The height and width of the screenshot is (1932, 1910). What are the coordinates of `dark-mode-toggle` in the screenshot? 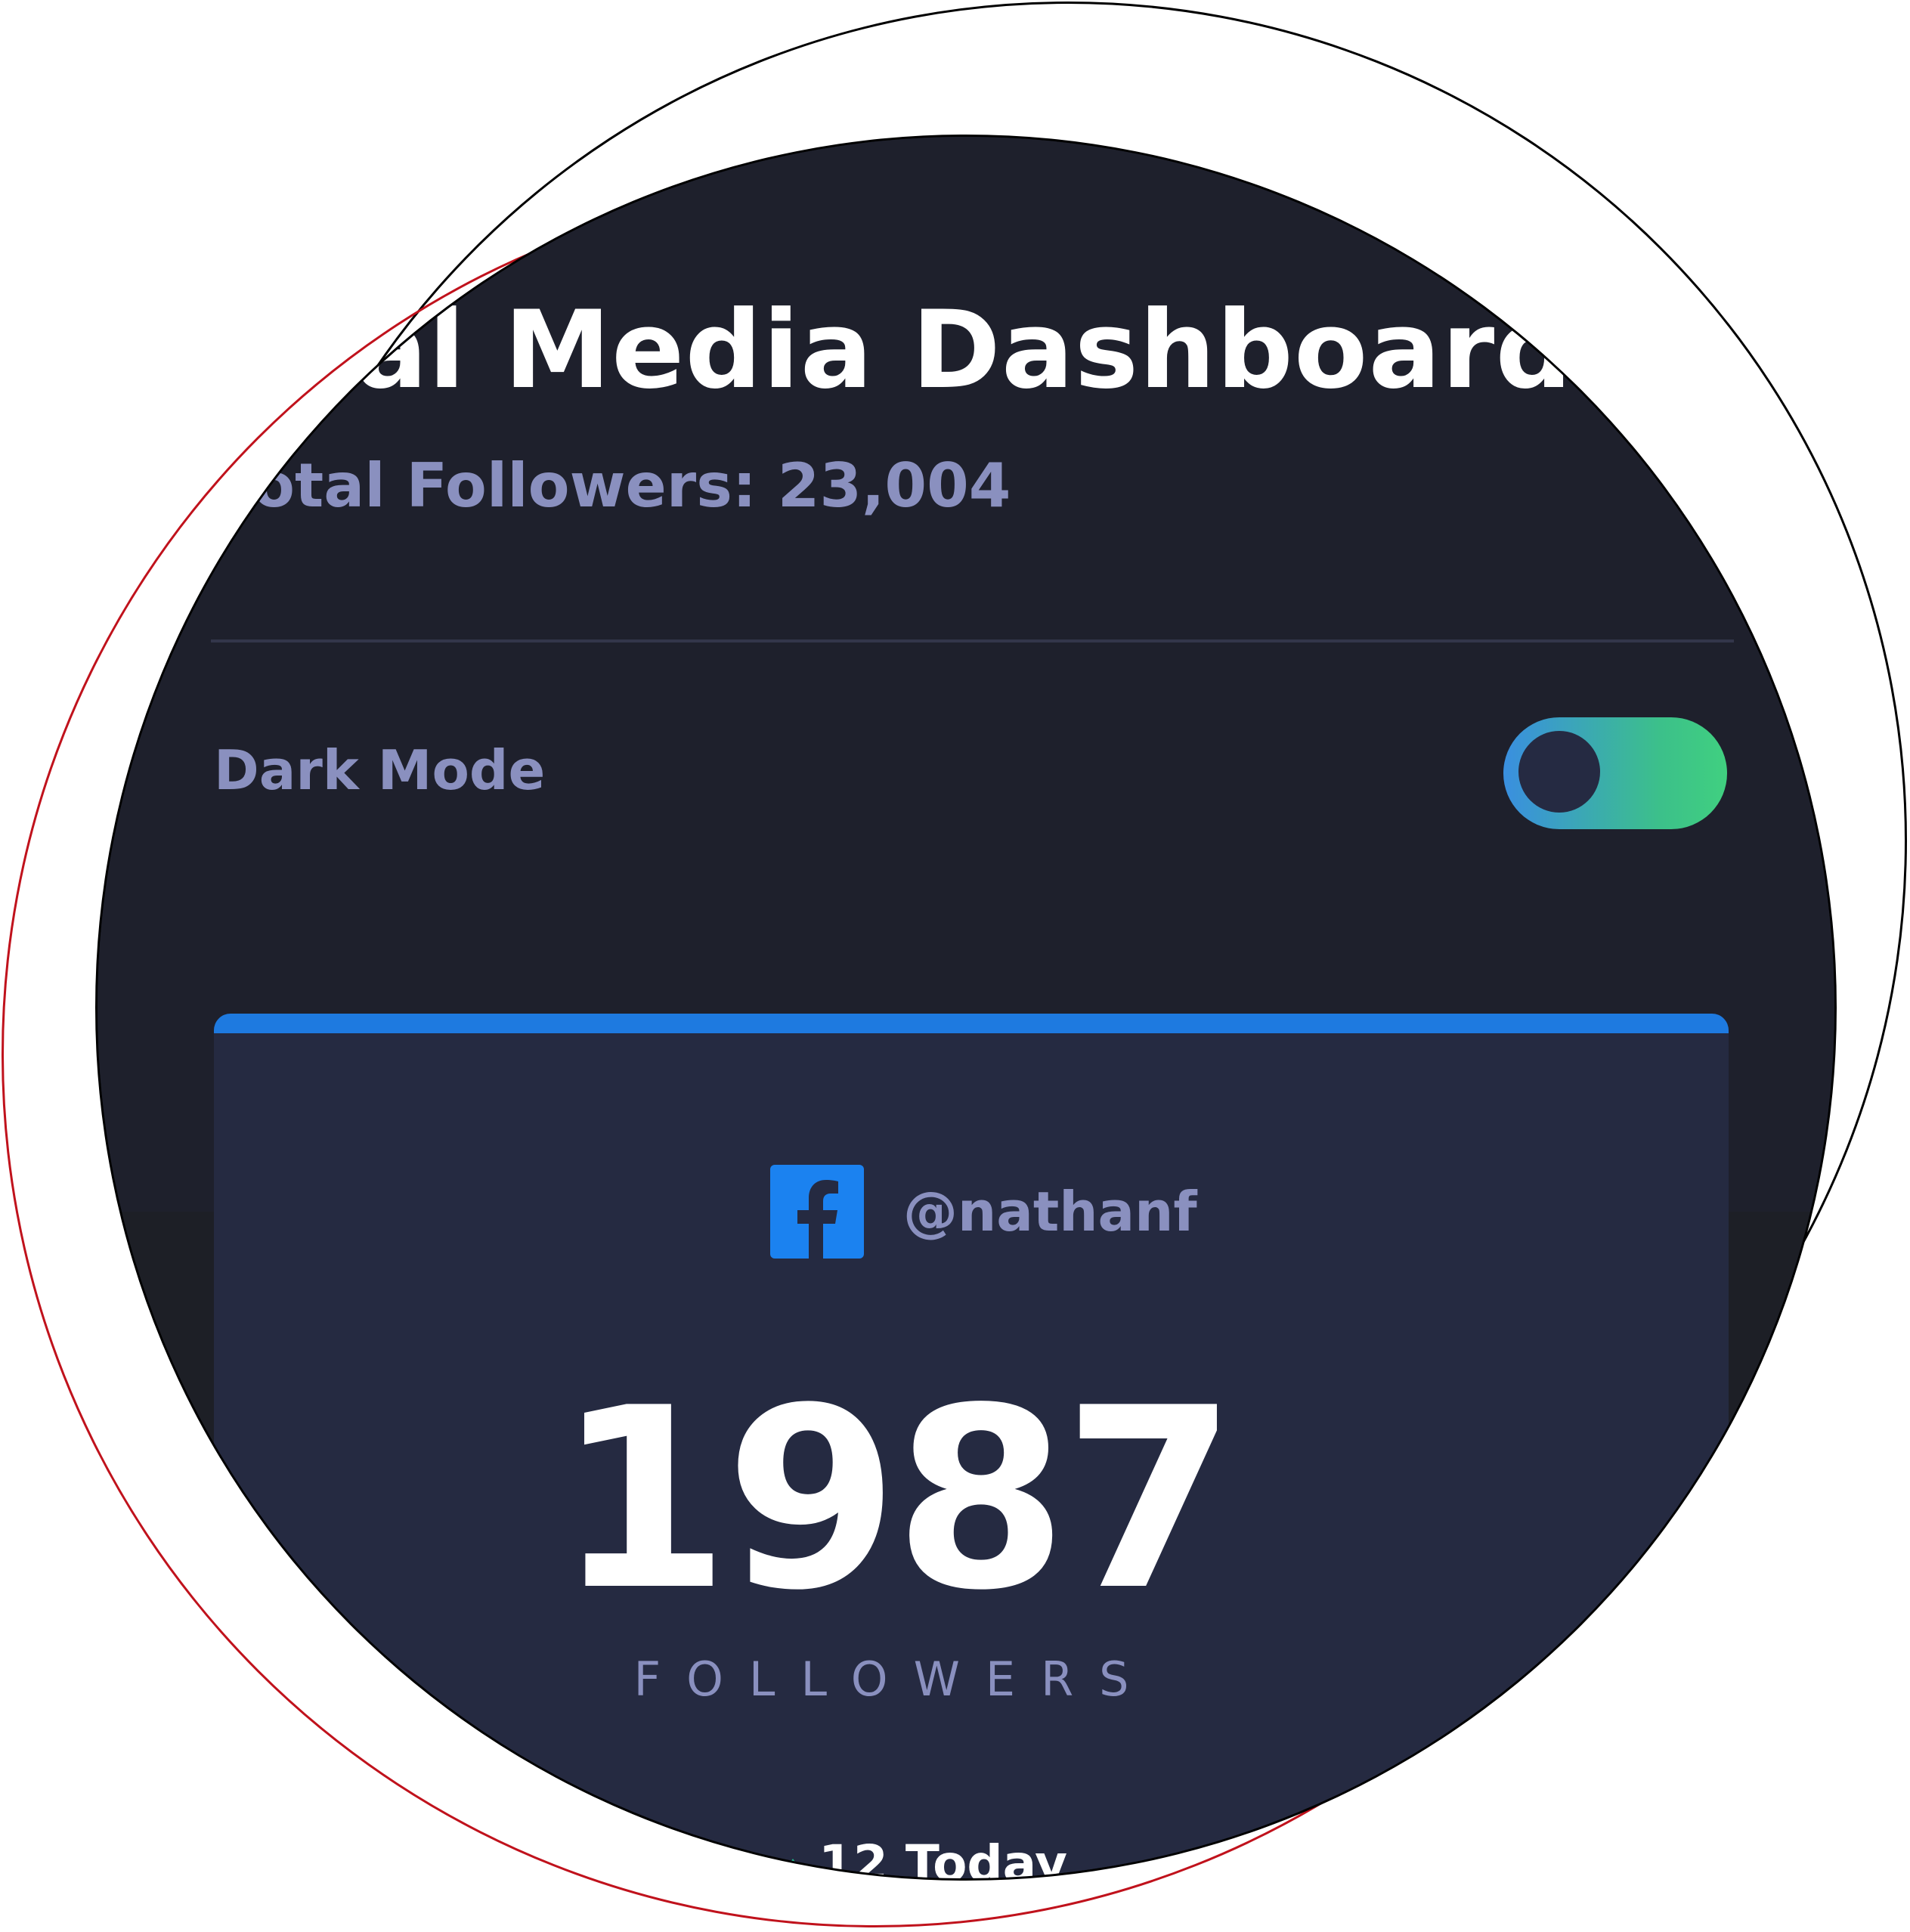 It's located at (1615, 773).